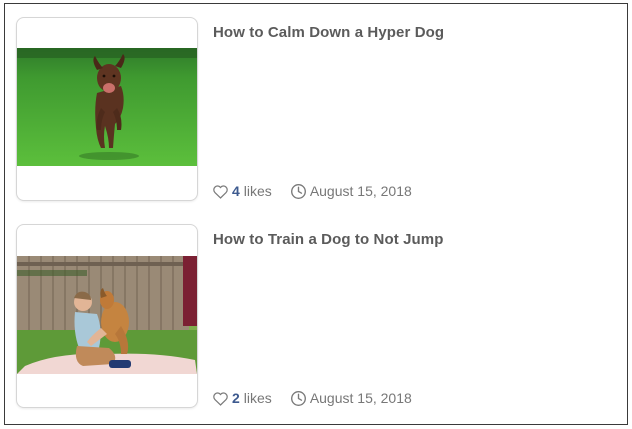  I want to click on dog-running-illustration, so click(107, 107).